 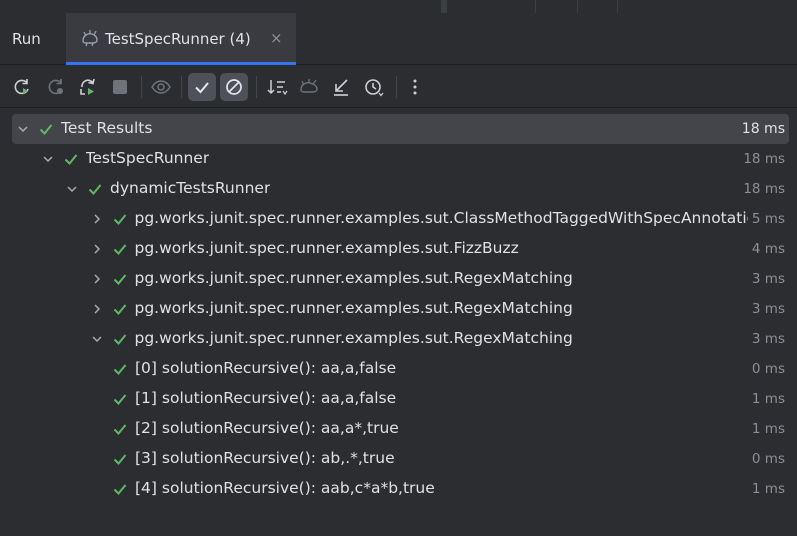 What do you see at coordinates (444, 6) in the screenshot?
I see `scrollbar-edge` at bounding box center [444, 6].